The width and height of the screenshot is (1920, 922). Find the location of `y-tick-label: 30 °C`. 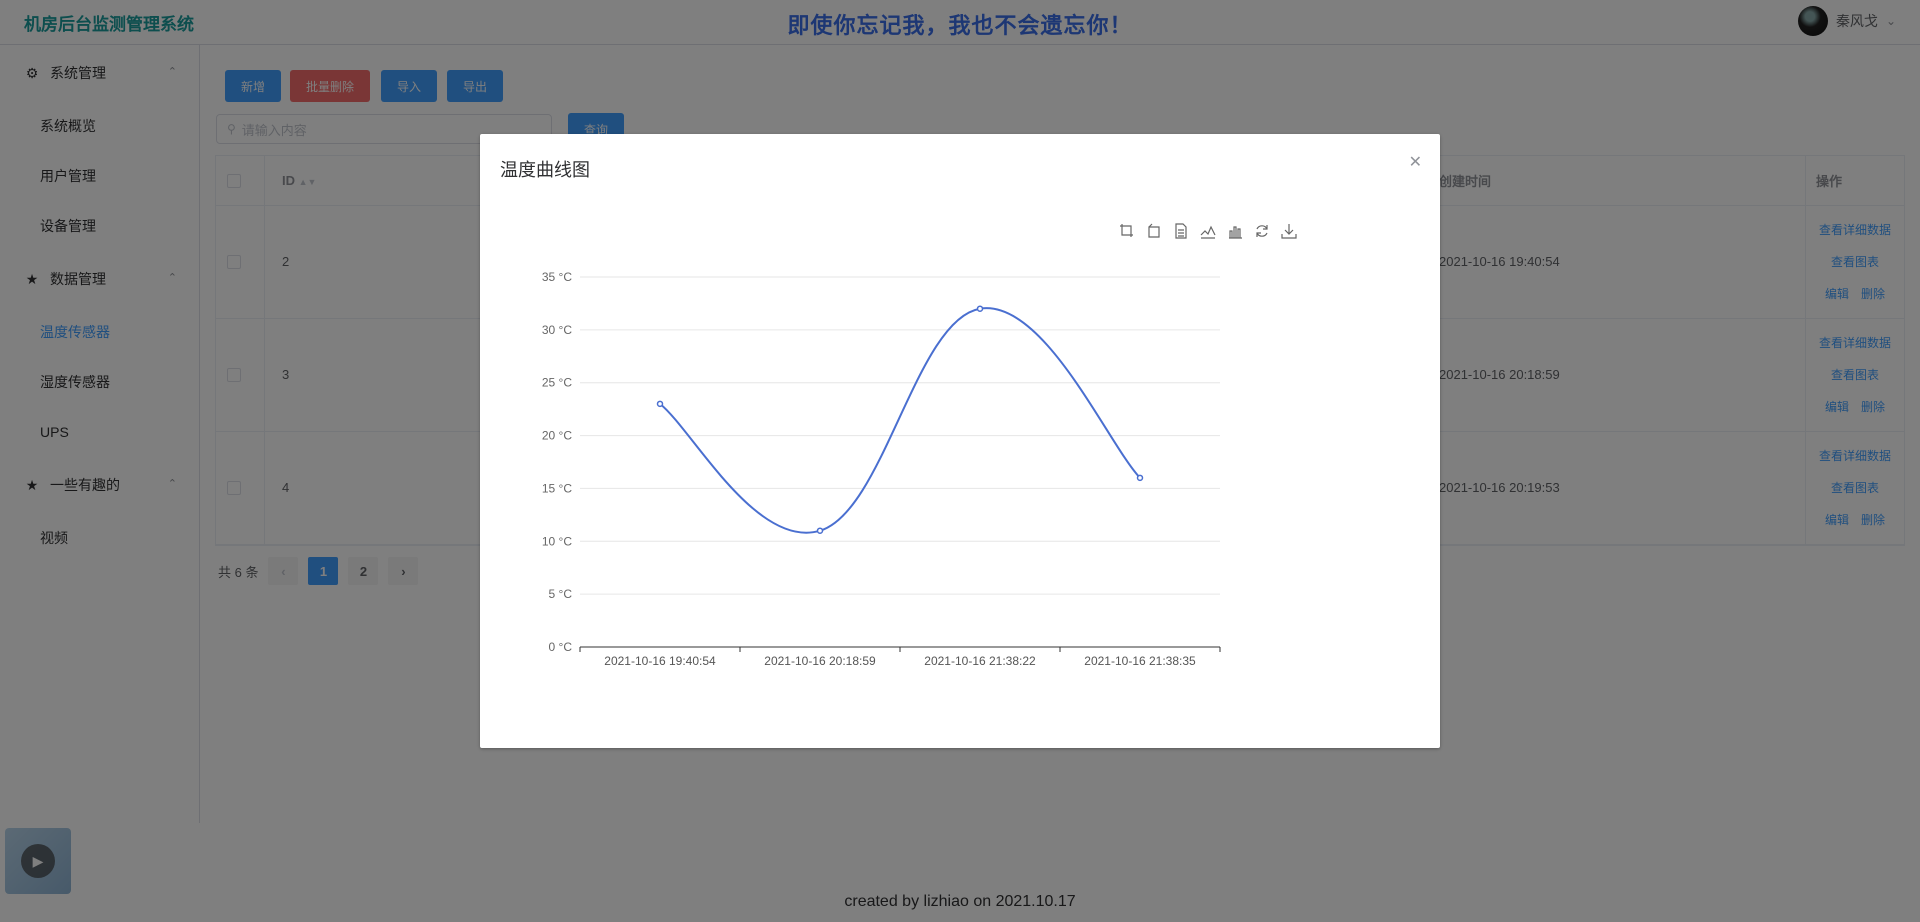

y-tick-label: 30 °C is located at coordinates (557, 330).